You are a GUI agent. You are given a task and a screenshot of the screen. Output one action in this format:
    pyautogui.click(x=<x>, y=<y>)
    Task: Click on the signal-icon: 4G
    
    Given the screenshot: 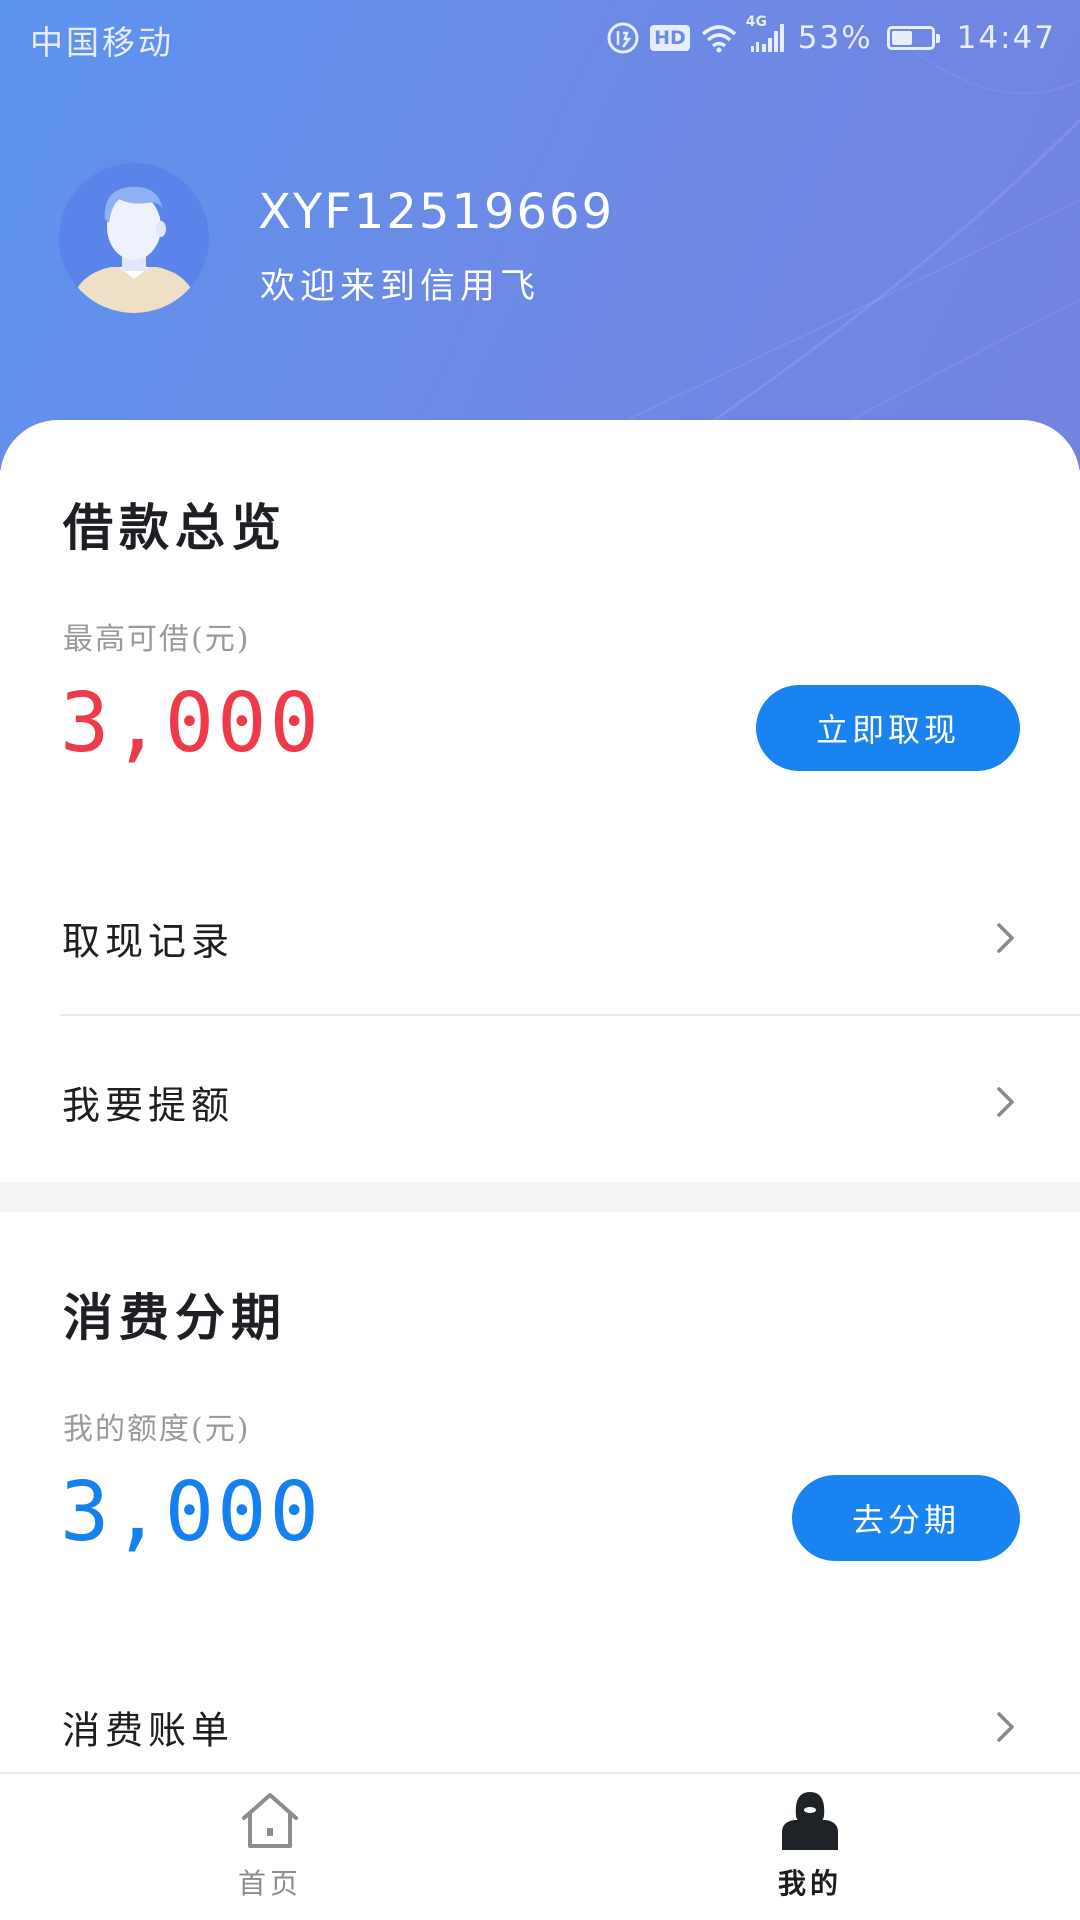 What is the action you would take?
    pyautogui.click(x=767, y=34)
    